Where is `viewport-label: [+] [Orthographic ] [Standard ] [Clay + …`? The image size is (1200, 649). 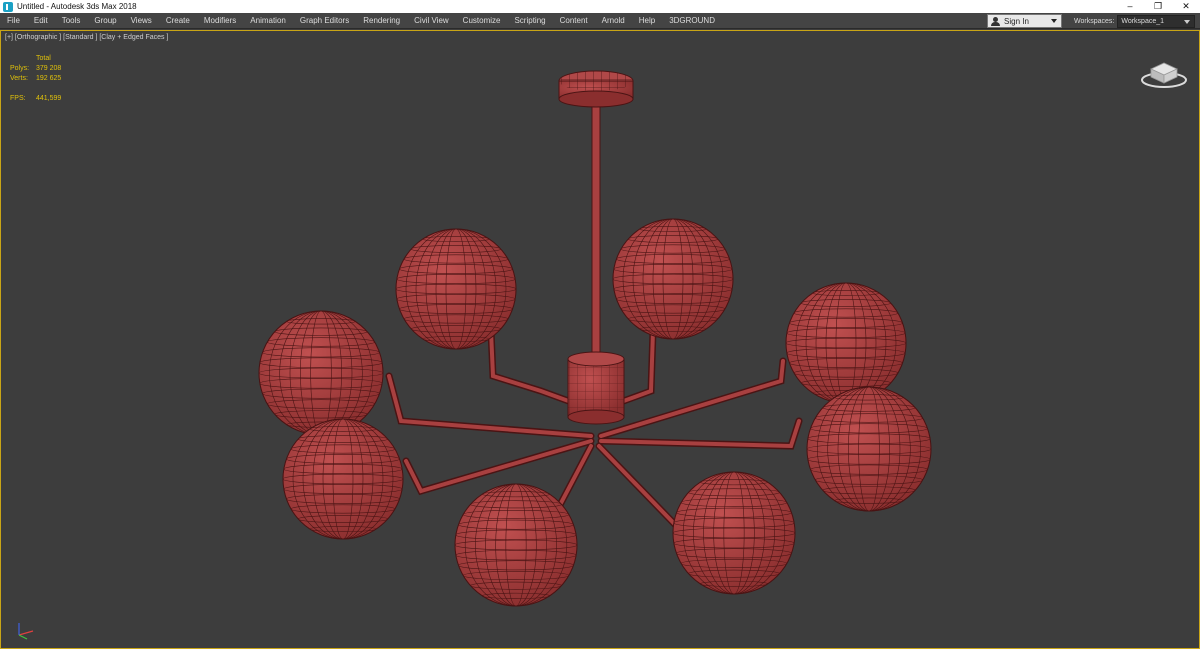
viewport-label: [+] [Orthographic ] [Standard ] [Clay + … is located at coordinates (86, 37).